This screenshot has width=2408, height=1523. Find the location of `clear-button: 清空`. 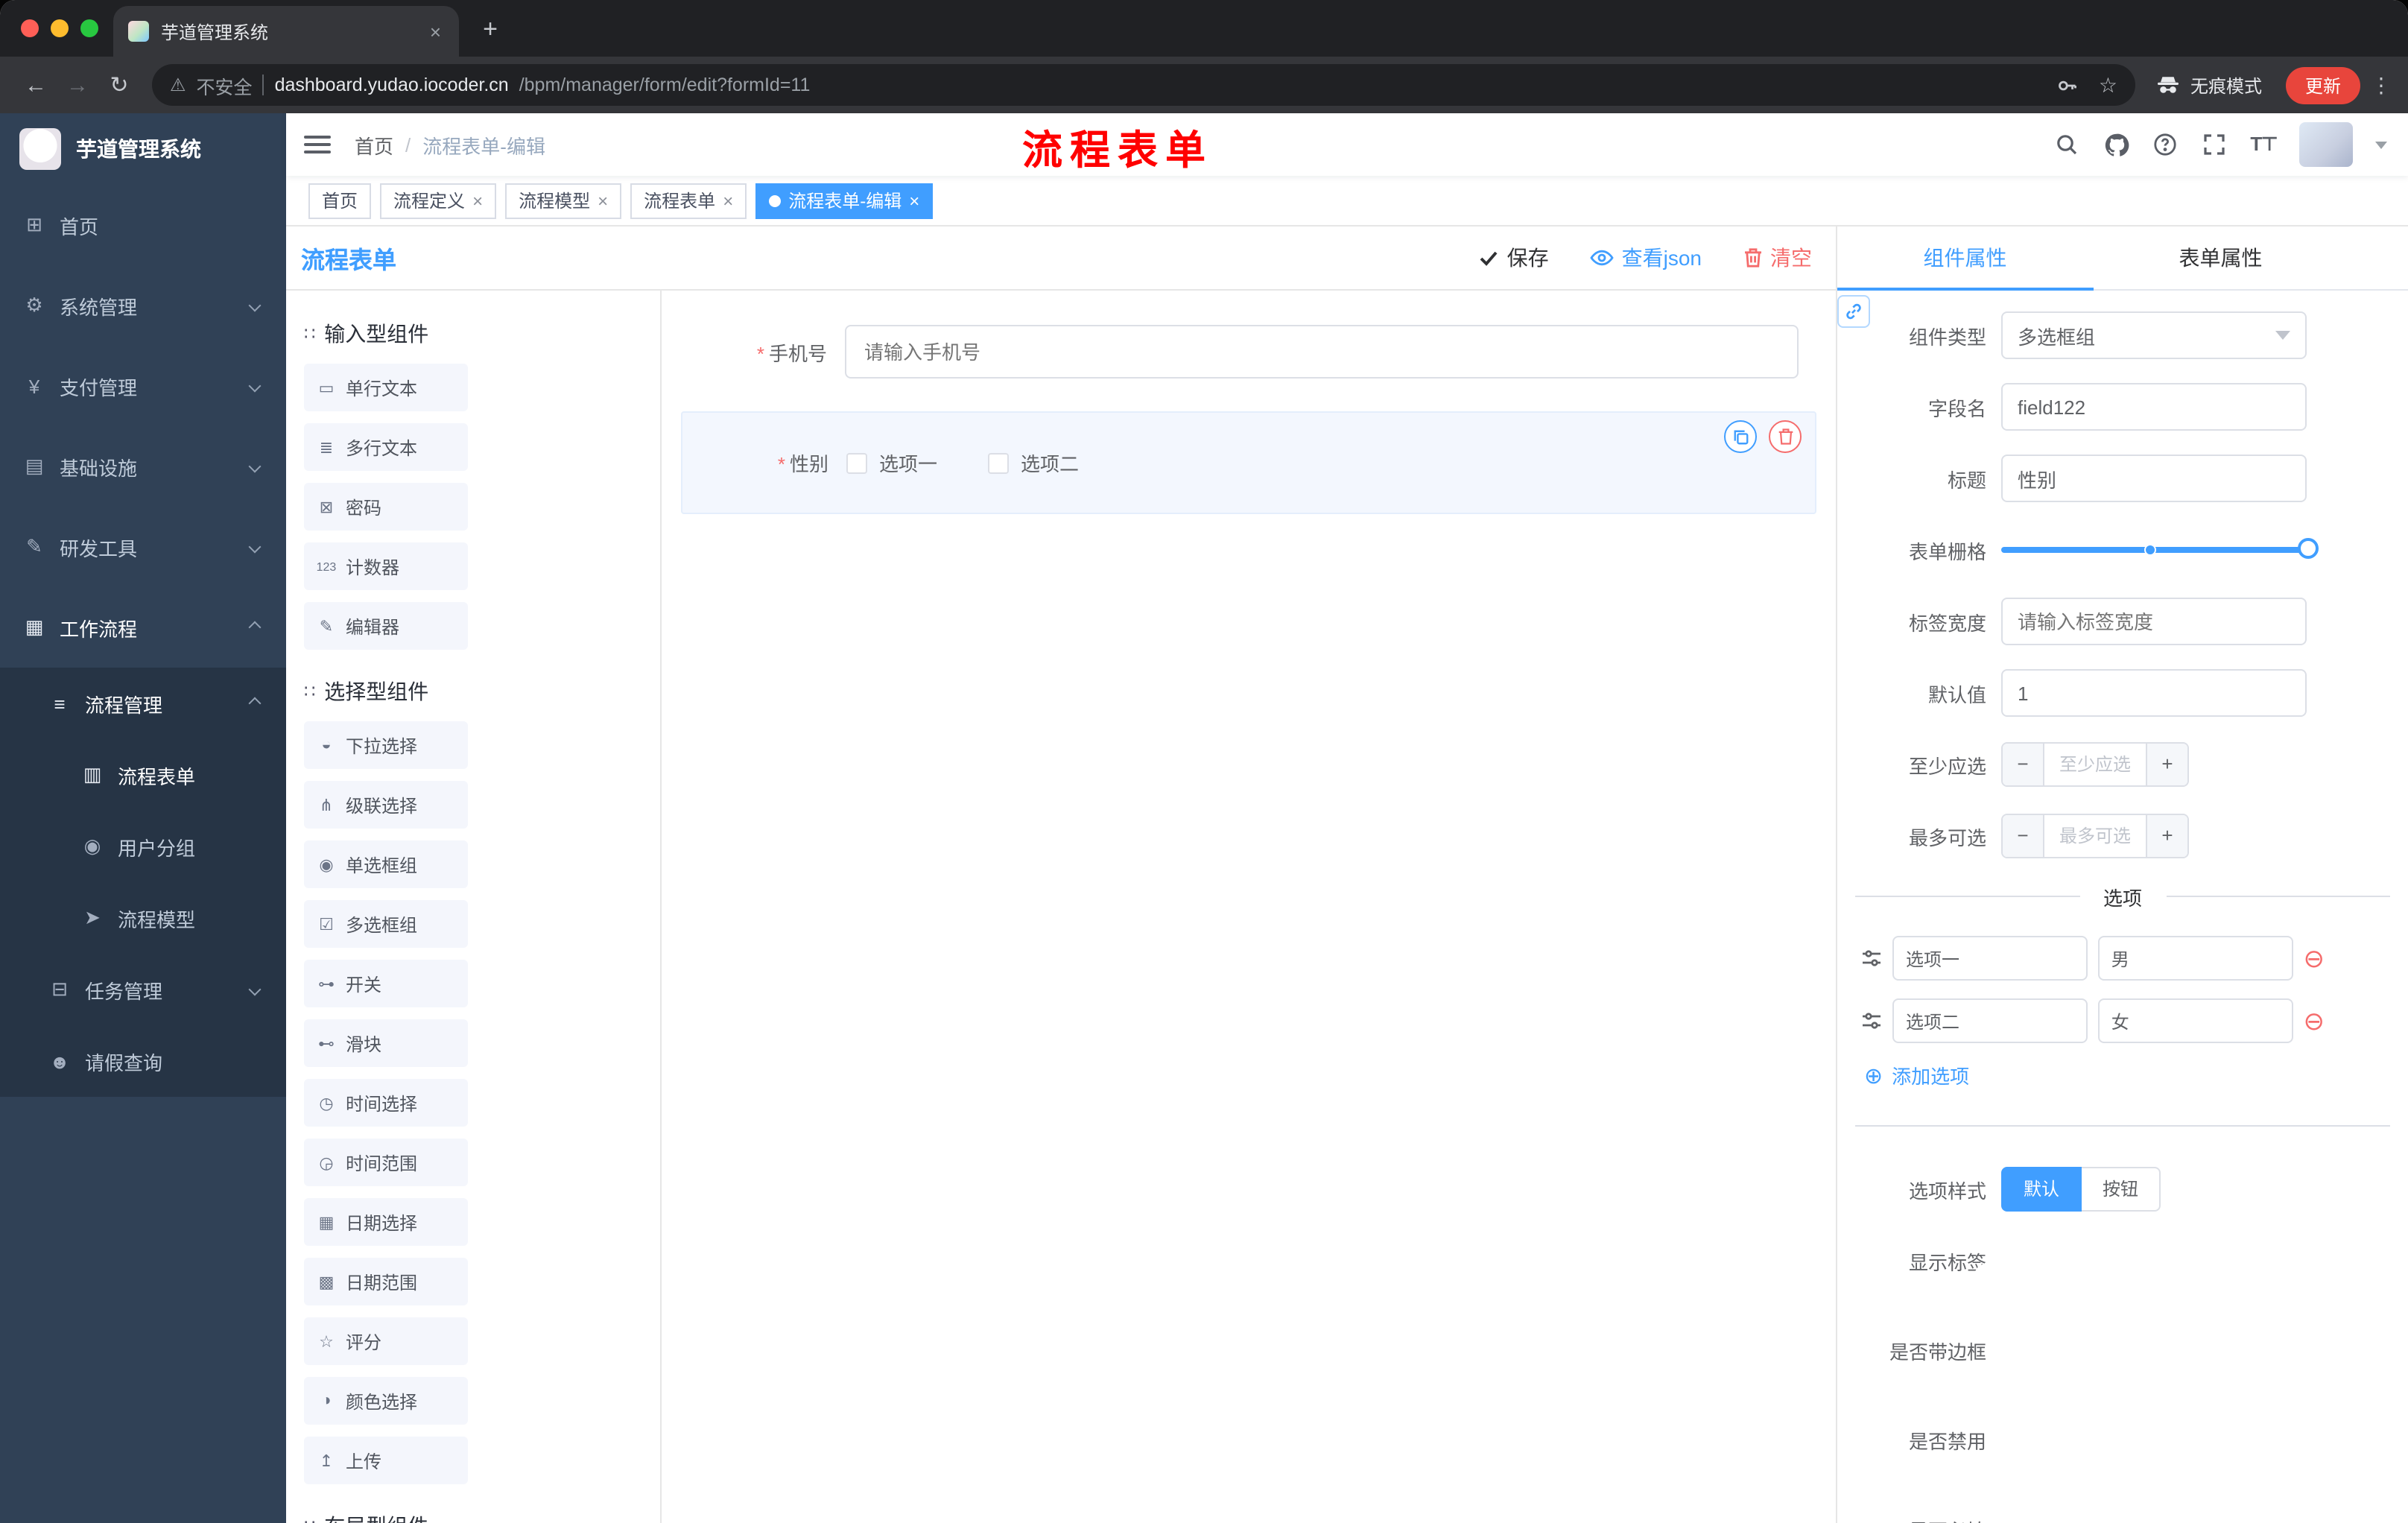

clear-button: 清空 is located at coordinates (1777, 258).